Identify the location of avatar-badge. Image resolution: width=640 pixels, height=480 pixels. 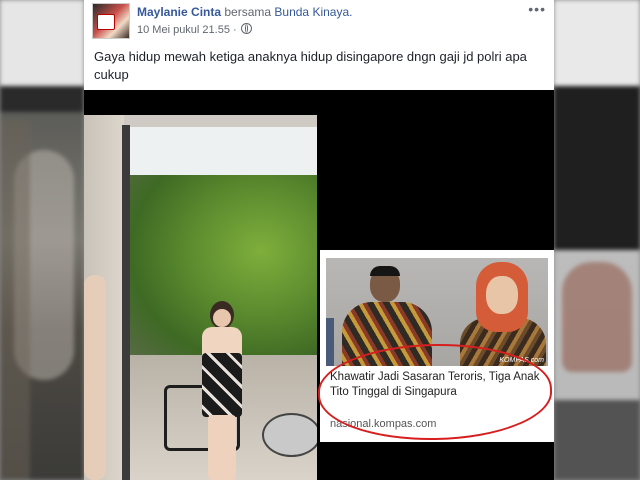
(106, 22).